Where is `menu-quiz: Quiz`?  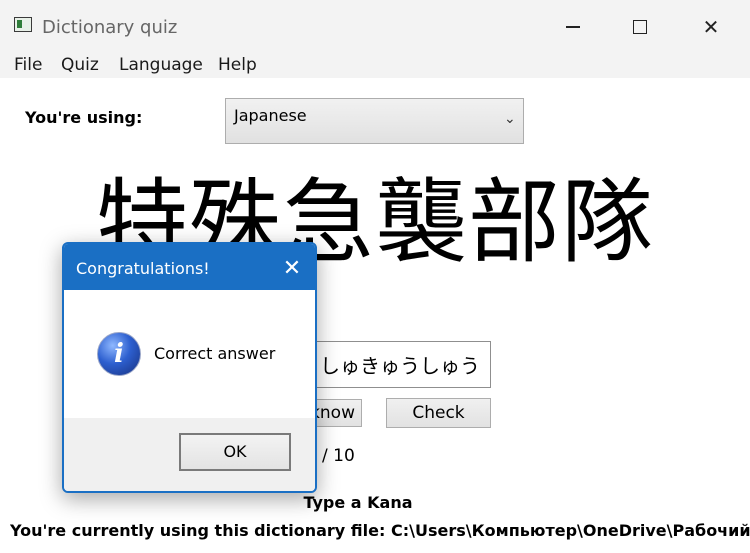 menu-quiz: Quiz is located at coordinates (80, 65).